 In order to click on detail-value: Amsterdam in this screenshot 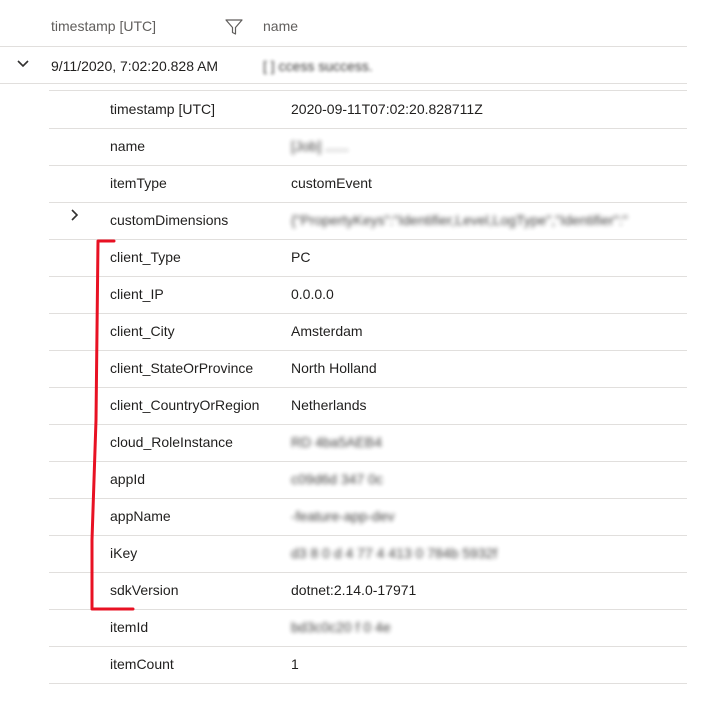, I will do `click(327, 331)`.